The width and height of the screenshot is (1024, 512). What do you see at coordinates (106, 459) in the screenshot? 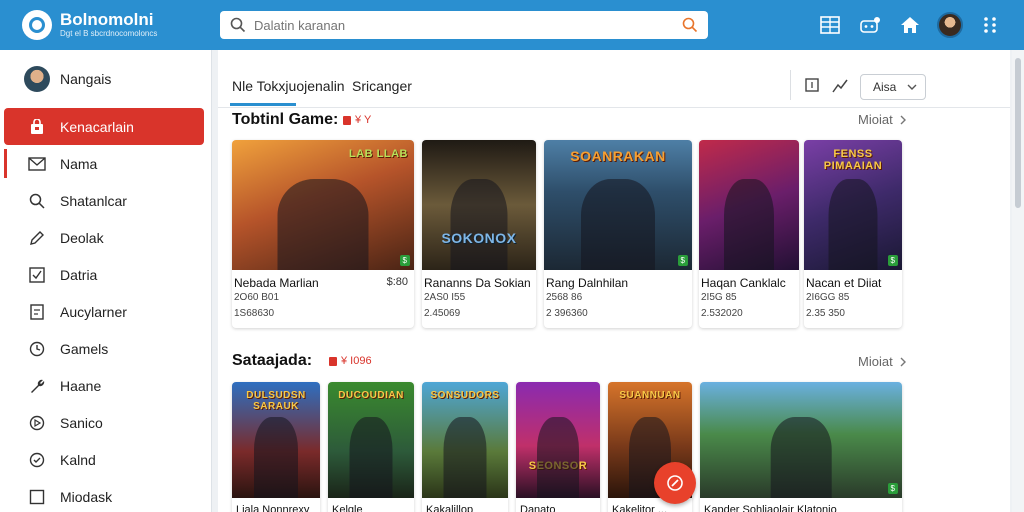
I see `sidebar-item-9: Kalnd` at bounding box center [106, 459].